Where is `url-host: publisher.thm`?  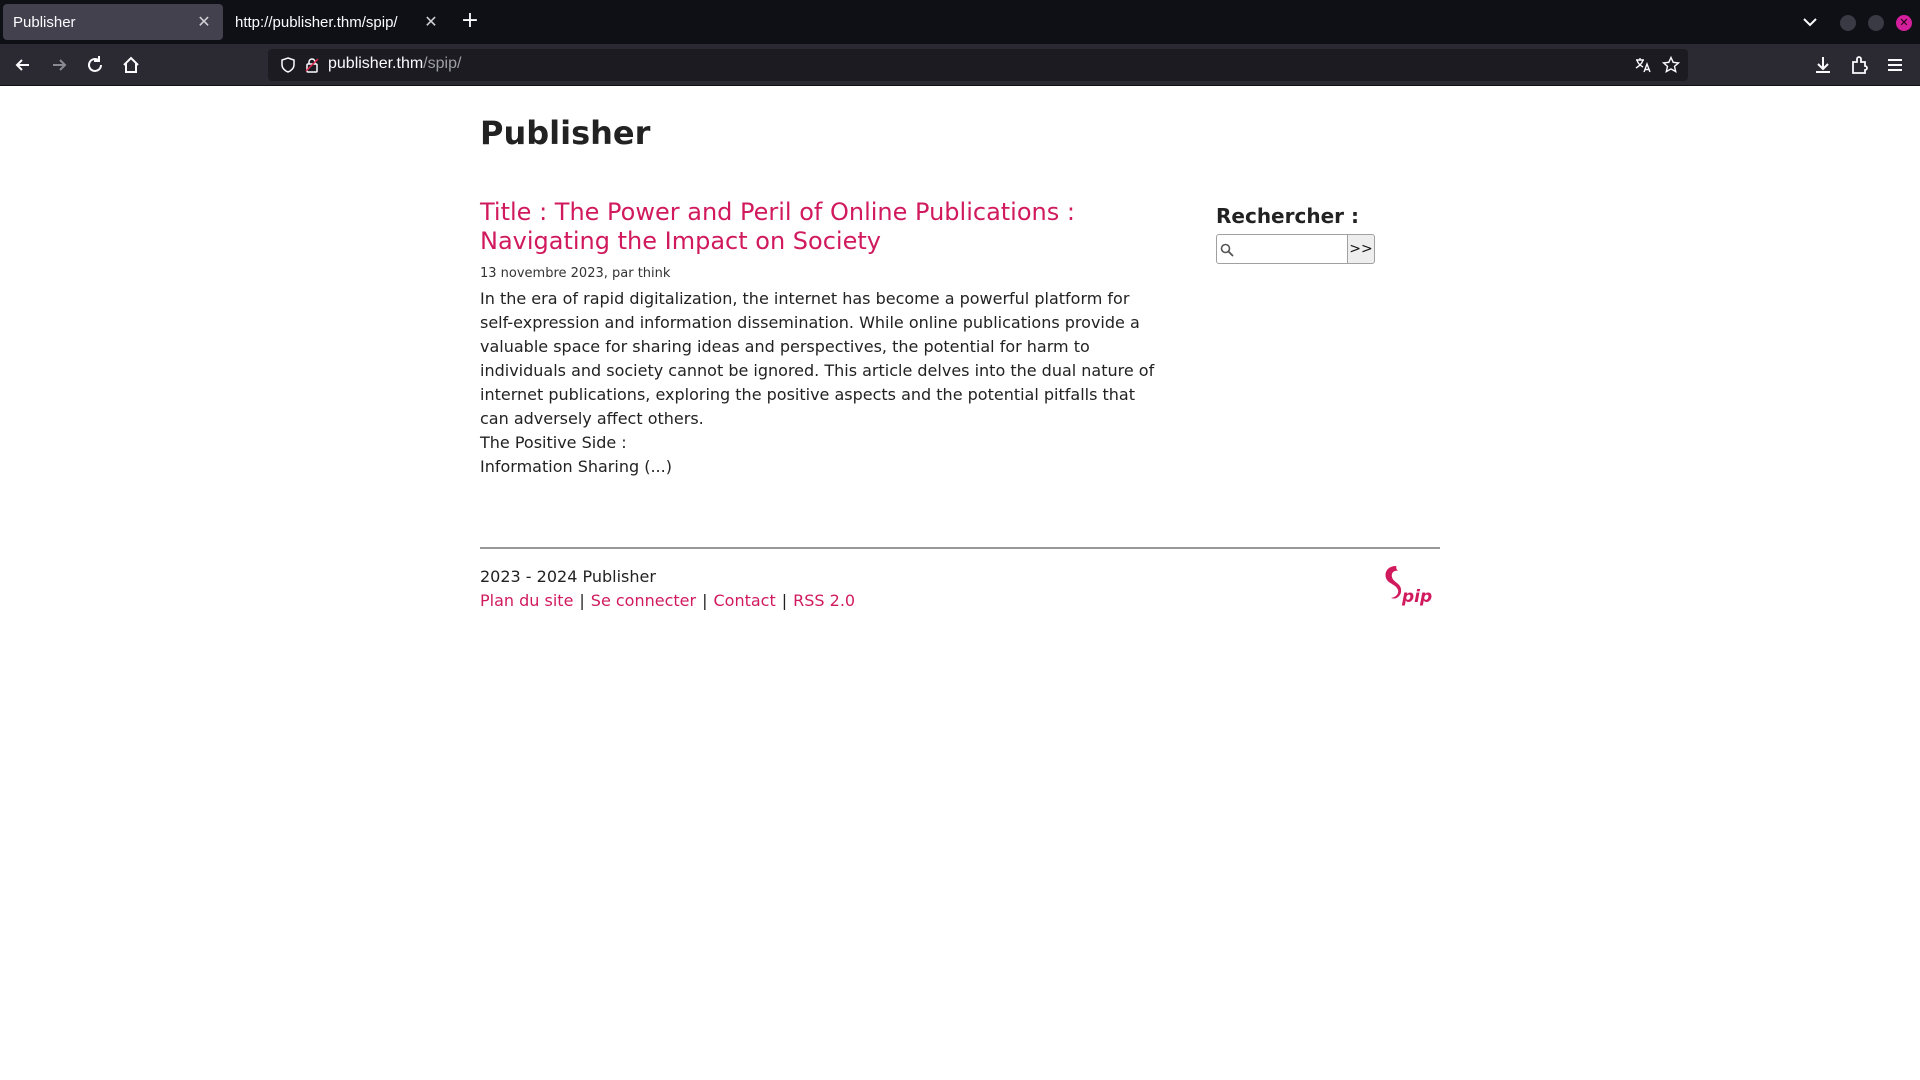 url-host: publisher.thm is located at coordinates (376, 63).